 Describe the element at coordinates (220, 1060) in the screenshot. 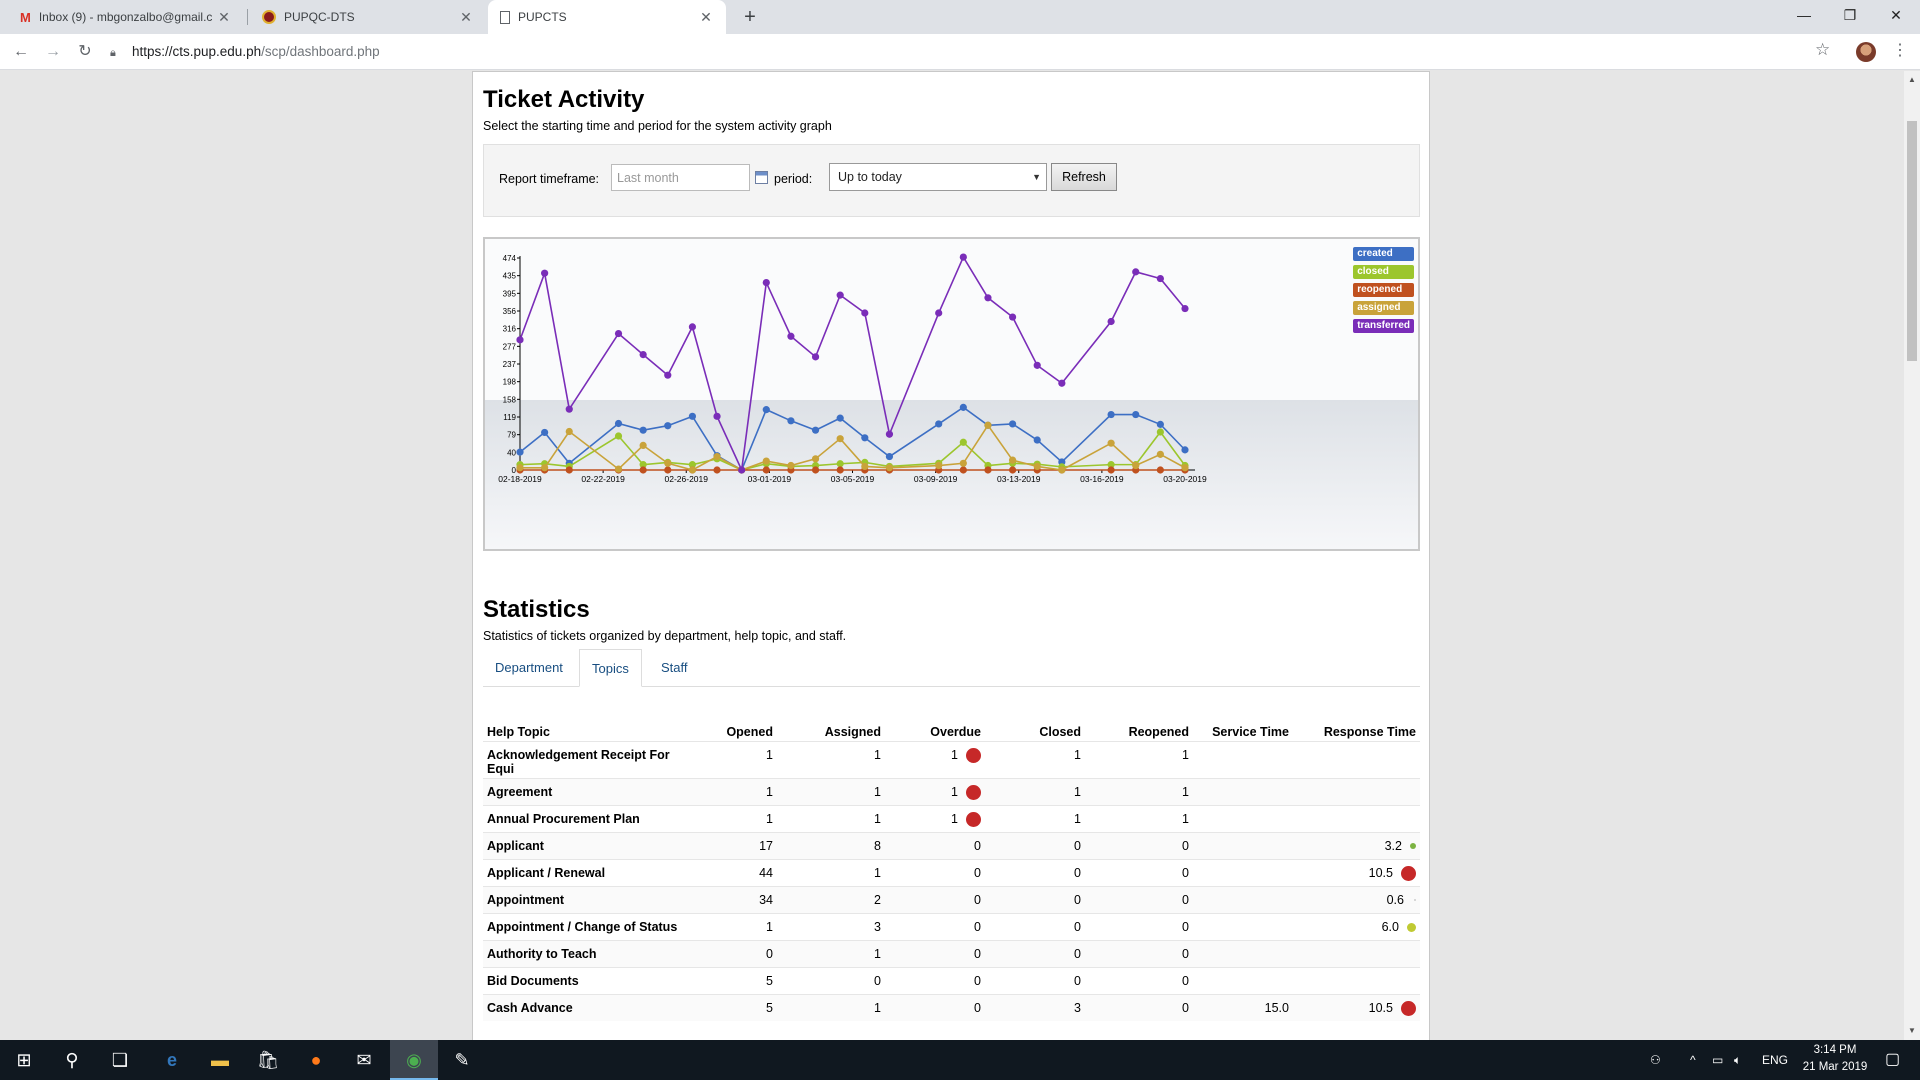

I see `file-explorer-icon: ▬` at that location.